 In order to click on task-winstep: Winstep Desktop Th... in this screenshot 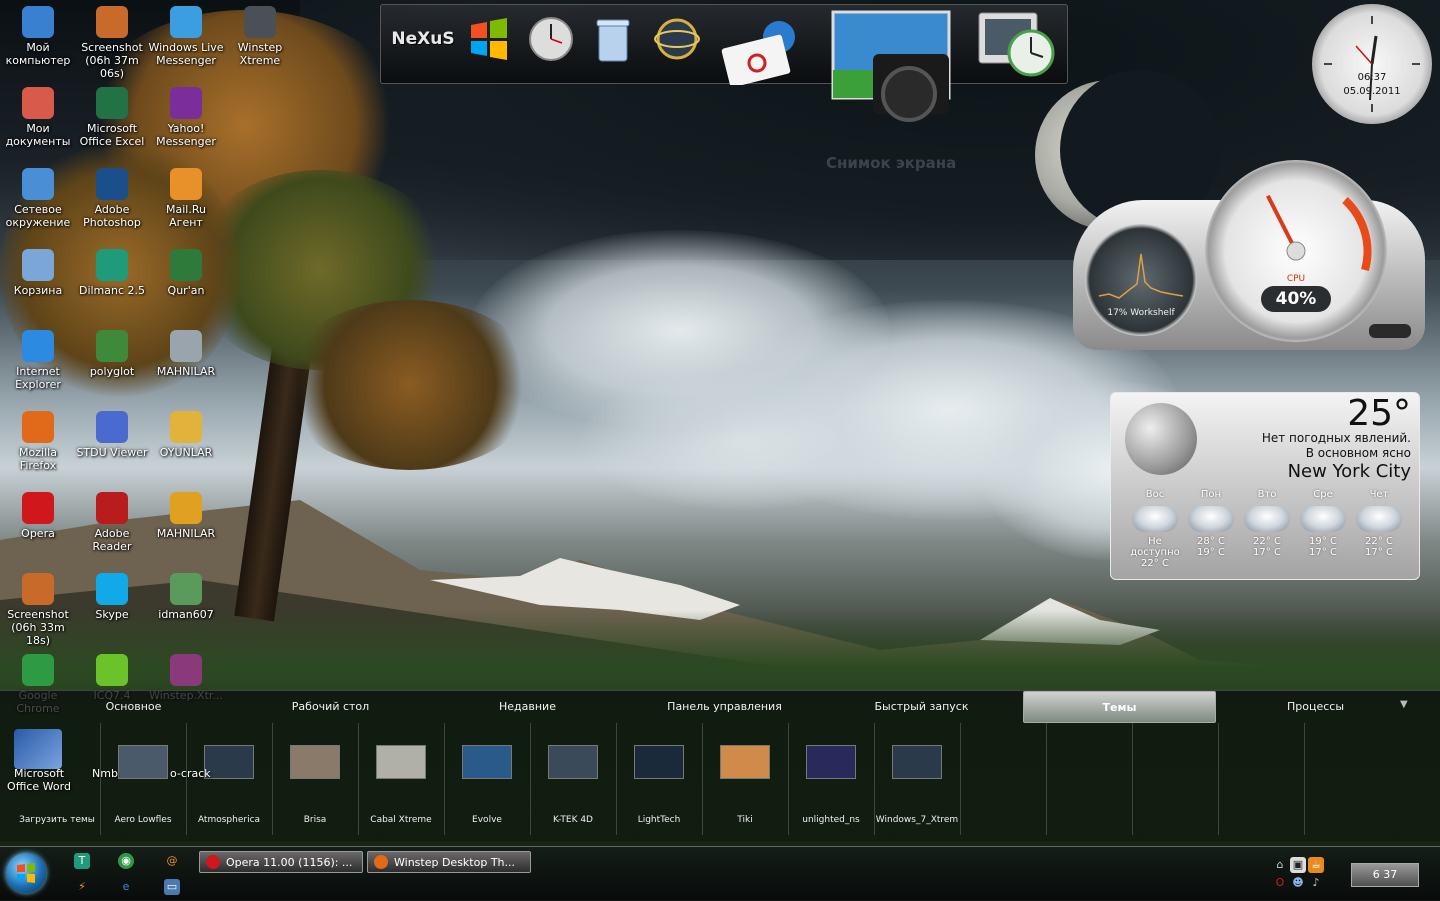, I will do `click(449, 862)`.